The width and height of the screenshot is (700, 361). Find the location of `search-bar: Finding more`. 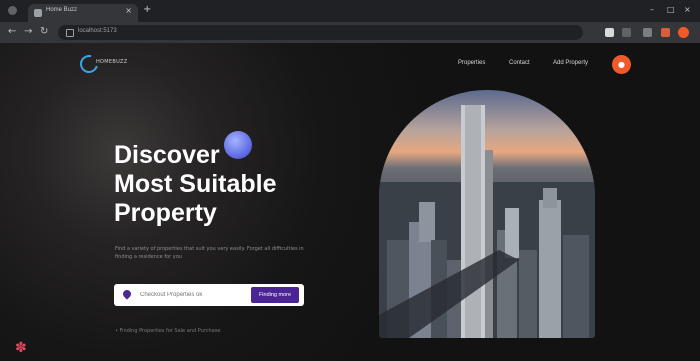

search-bar: Finding more is located at coordinates (209, 295).